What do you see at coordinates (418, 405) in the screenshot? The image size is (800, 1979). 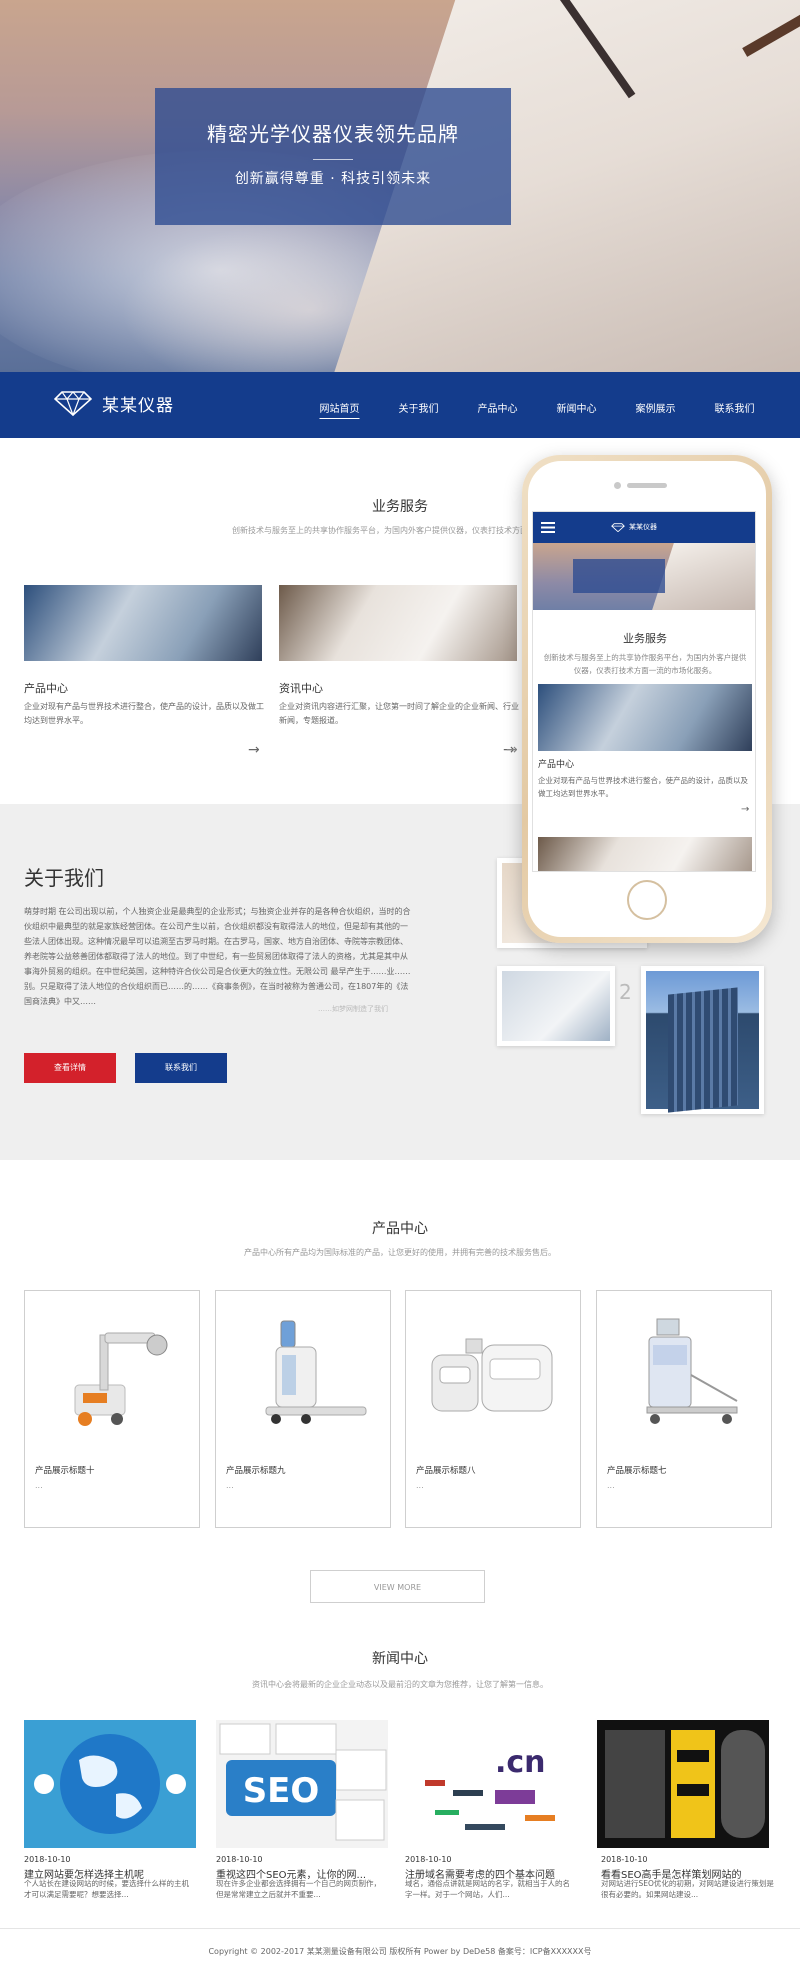 I see `nav-item-about: 关于我们` at bounding box center [418, 405].